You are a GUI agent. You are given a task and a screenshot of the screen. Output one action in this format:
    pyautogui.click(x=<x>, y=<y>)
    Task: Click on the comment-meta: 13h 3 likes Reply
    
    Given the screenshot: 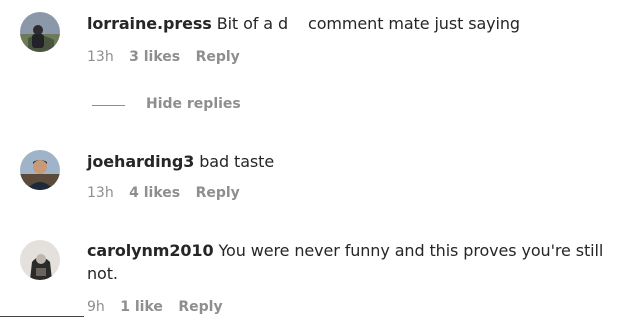 What is the action you would take?
    pyautogui.click(x=169, y=57)
    